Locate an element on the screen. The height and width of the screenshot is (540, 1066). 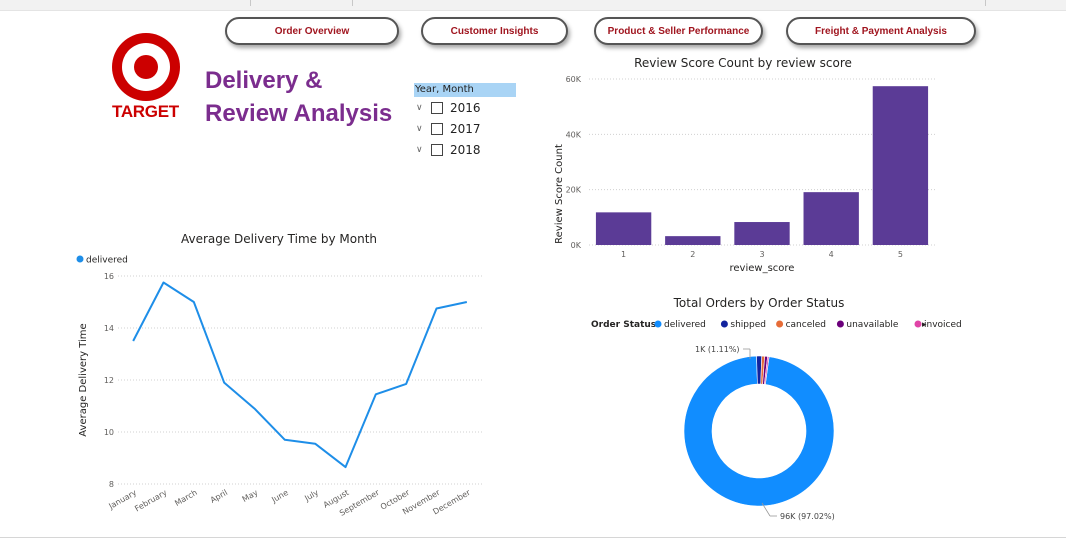
y-tick-label: 14 is located at coordinates (109, 328).